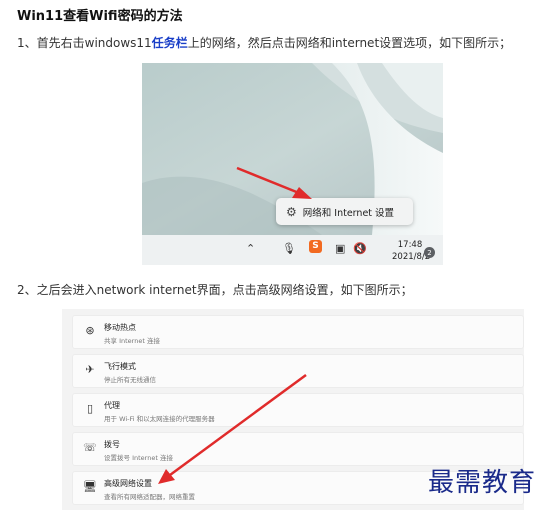 Image resolution: width=550 pixels, height=510 pixels. I want to click on step-1-suffix: 上的网络，然后点击网络和internet设置选项，如下图所示；, so click(349, 43).